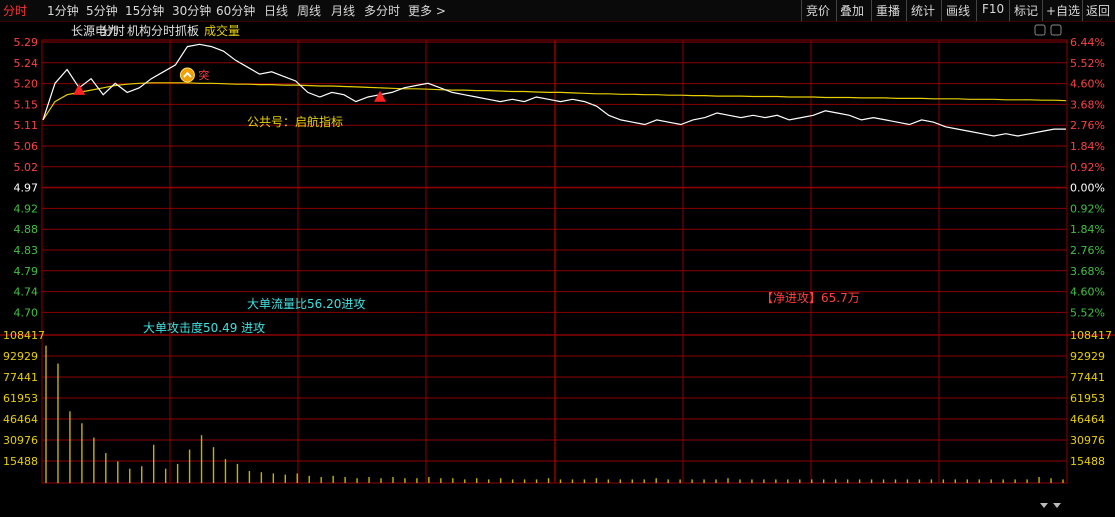  What do you see at coordinates (818, 10) in the screenshot?
I see `toolbar-button-0: 竞价` at bounding box center [818, 10].